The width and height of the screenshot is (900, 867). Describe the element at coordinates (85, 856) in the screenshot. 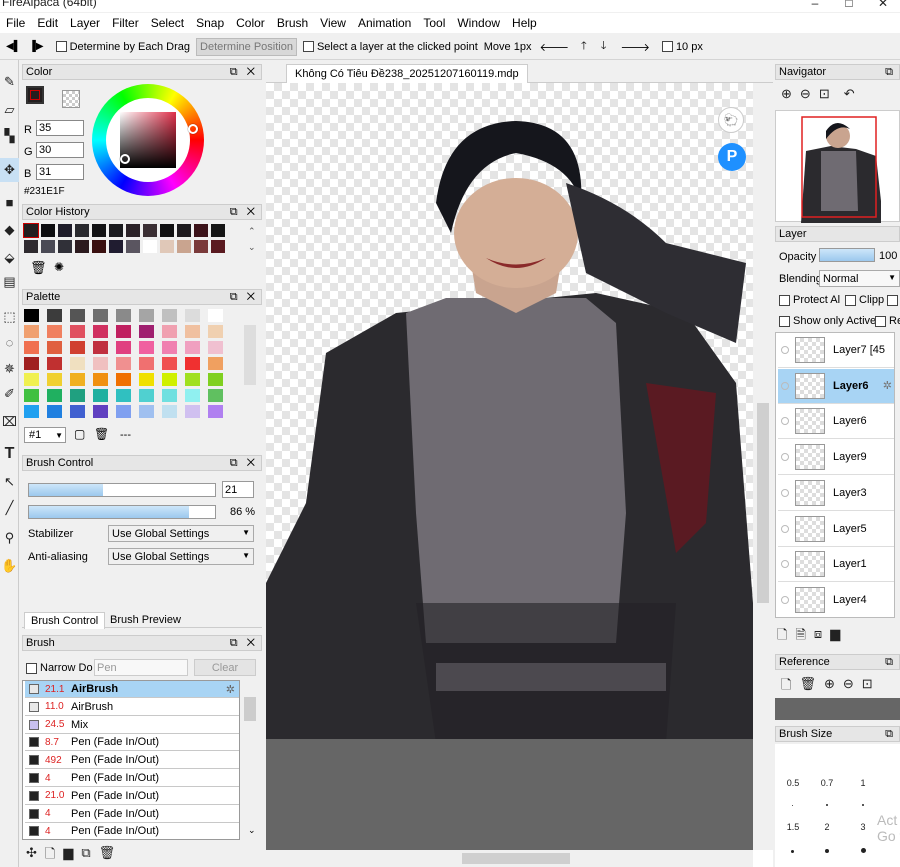

I see `duplicate-icon: ⧉` at that location.